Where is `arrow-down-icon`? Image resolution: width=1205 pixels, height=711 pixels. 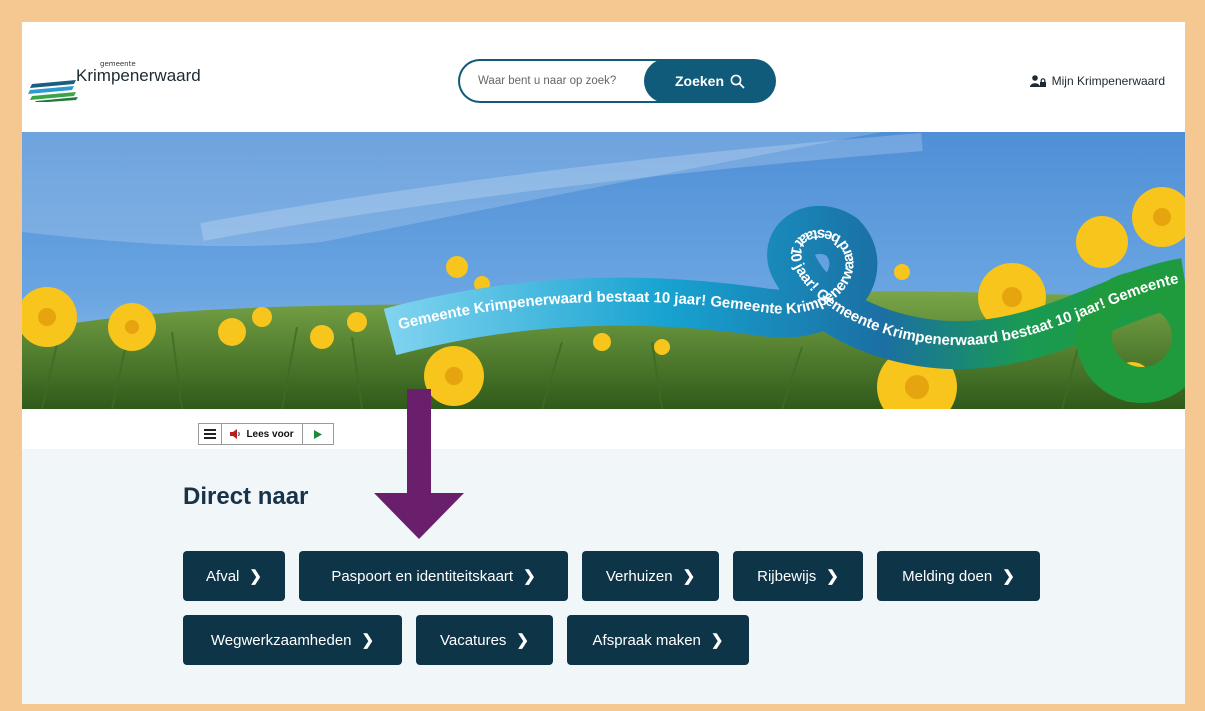
arrow-down-icon is located at coordinates (419, 464).